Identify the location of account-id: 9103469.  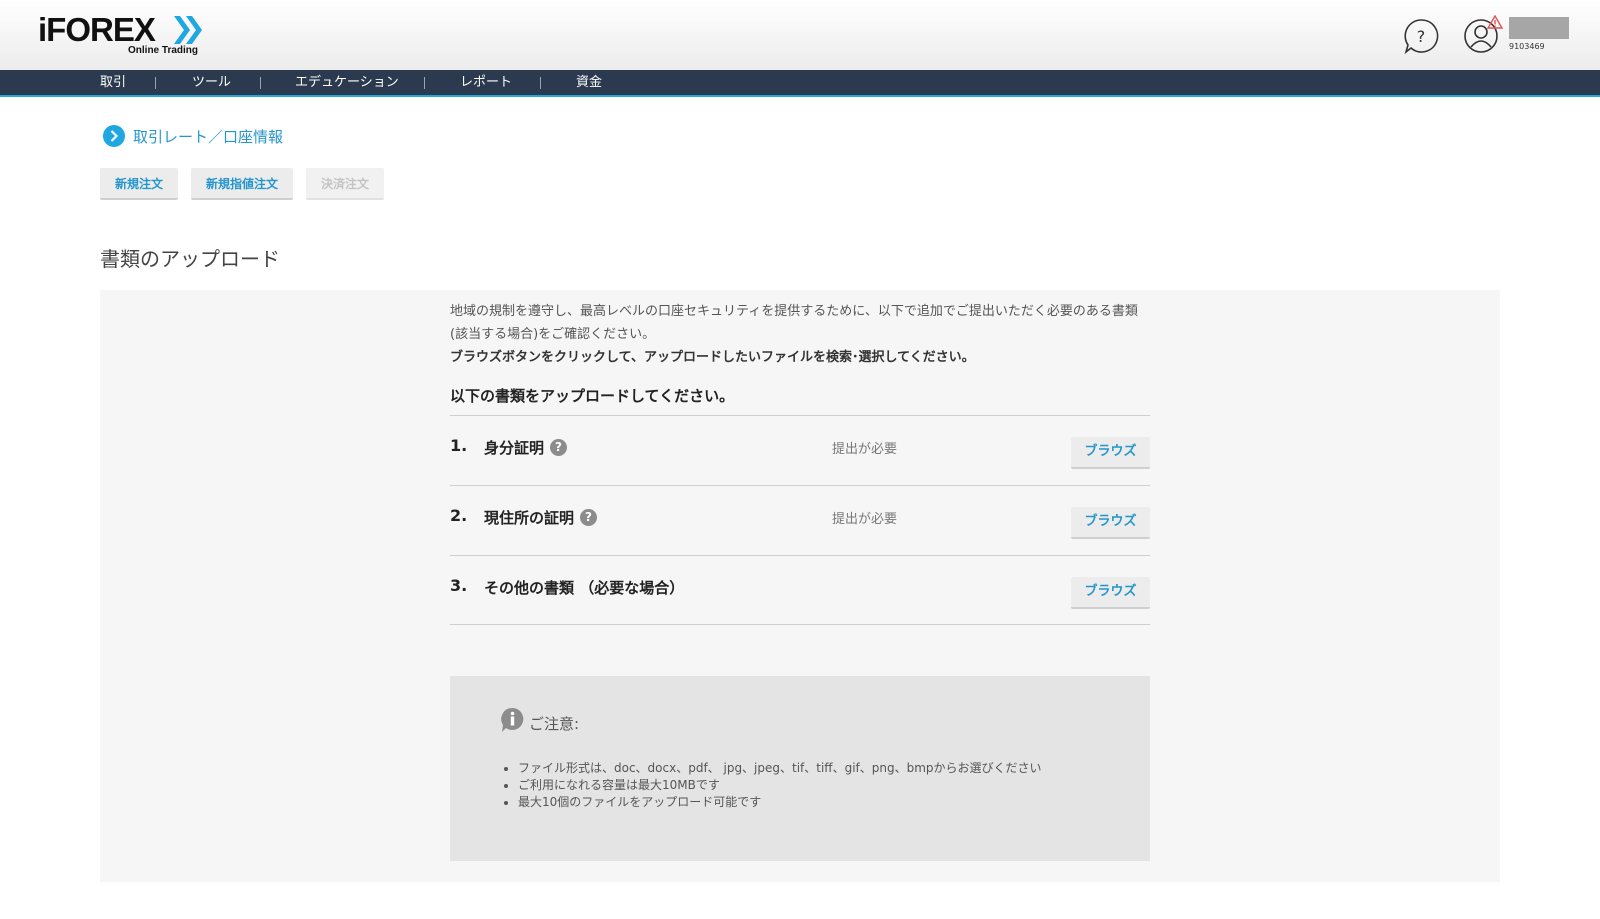
(1527, 46).